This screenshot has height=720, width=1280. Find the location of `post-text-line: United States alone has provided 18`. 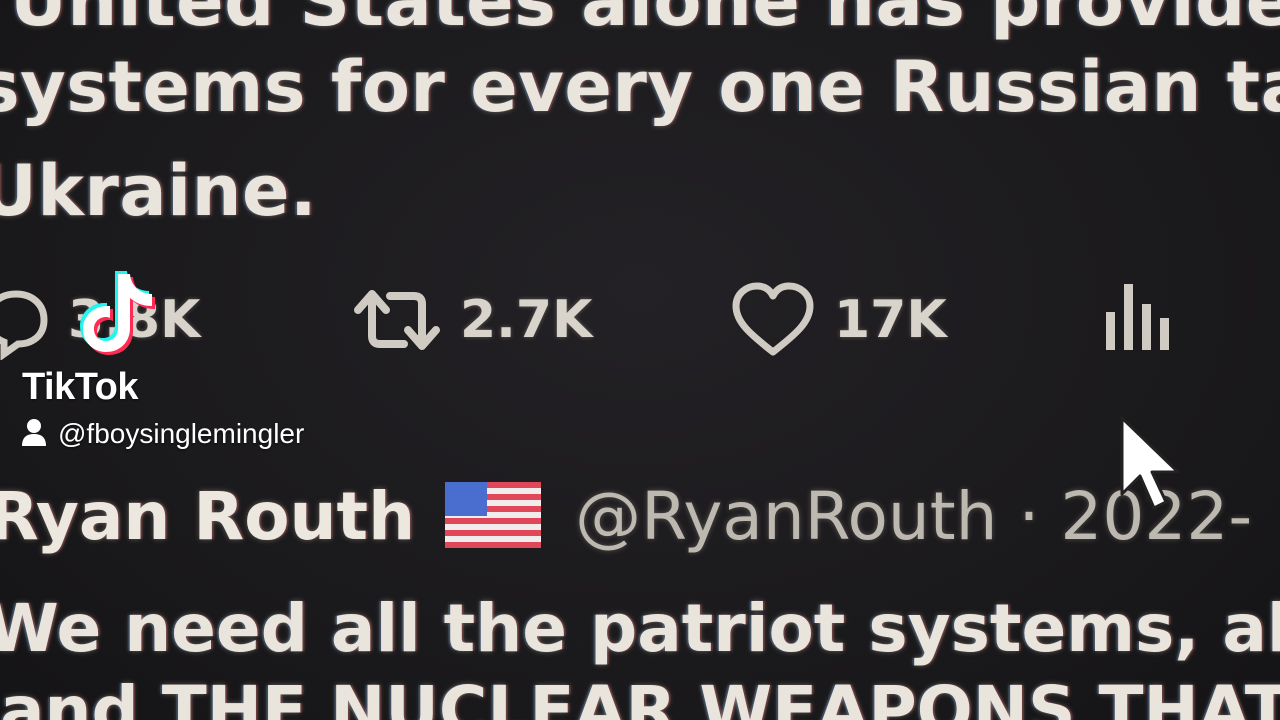

post-text-line: United States alone has provided 18 is located at coordinates (645, 21).